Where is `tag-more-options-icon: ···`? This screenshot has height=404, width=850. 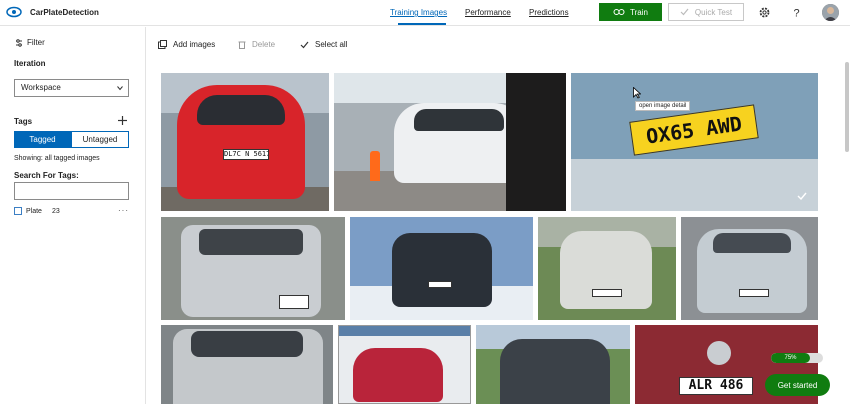 tag-more-options-icon: ··· is located at coordinates (123, 210).